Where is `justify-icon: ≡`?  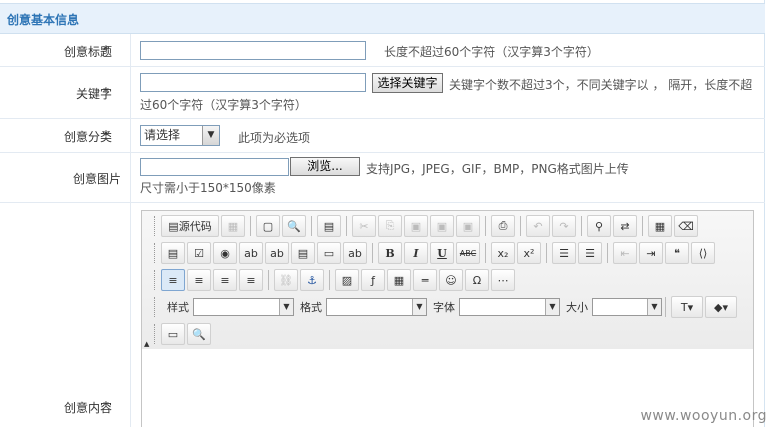 justify-icon: ≡ is located at coordinates (251, 280).